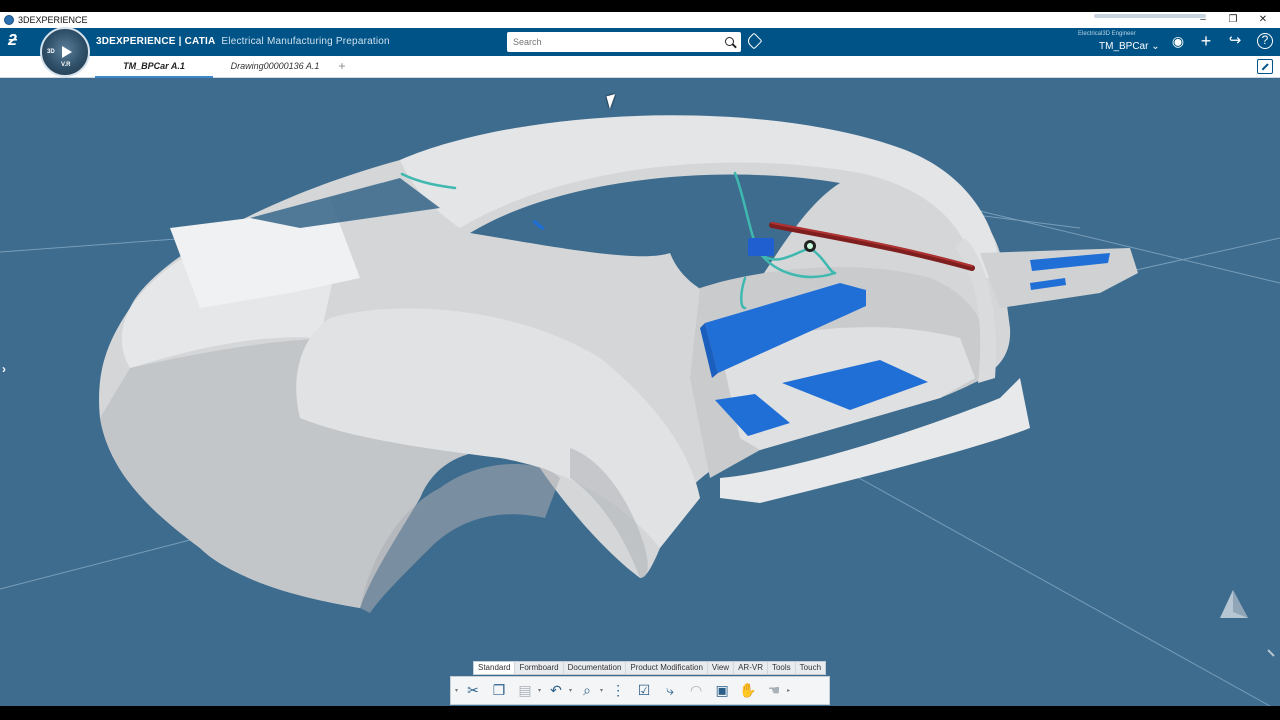  I want to click on search-input, so click(613, 42).